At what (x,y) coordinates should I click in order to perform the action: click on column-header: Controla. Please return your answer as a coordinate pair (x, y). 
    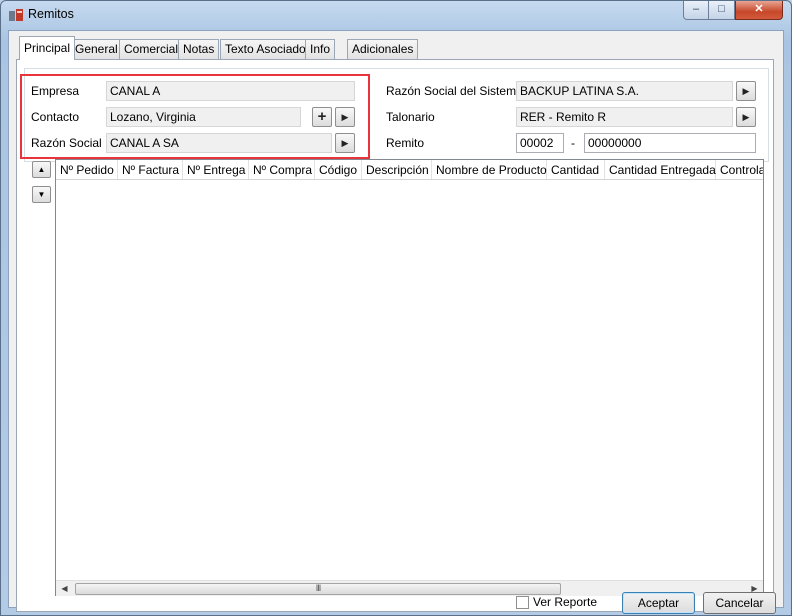
    Looking at the image, I should click on (739, 169).